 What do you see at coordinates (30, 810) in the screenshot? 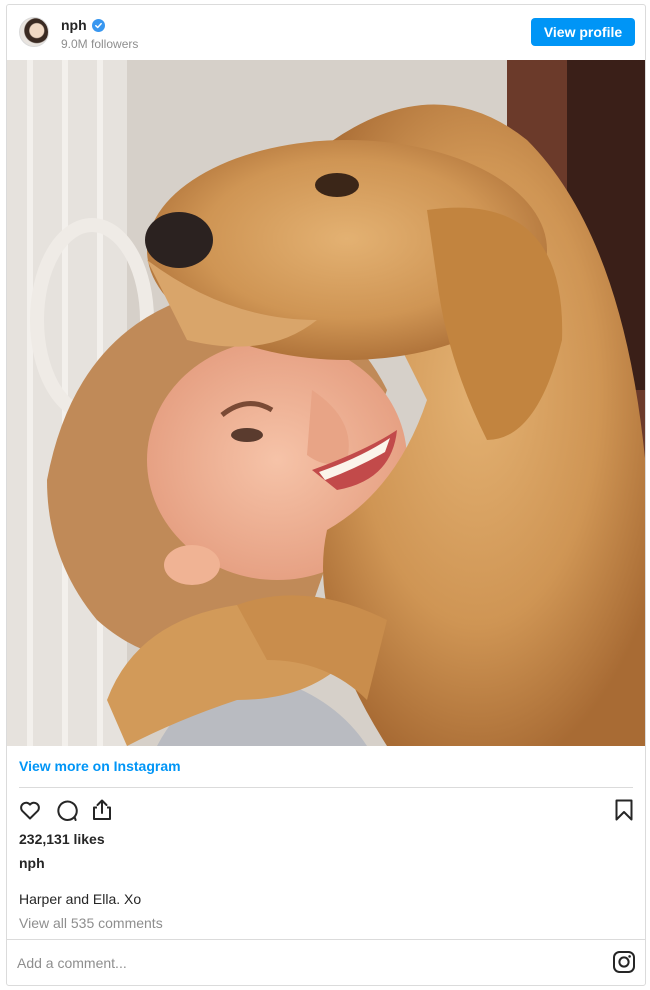
I see `heart-icon` at bounding box center [30, 810].